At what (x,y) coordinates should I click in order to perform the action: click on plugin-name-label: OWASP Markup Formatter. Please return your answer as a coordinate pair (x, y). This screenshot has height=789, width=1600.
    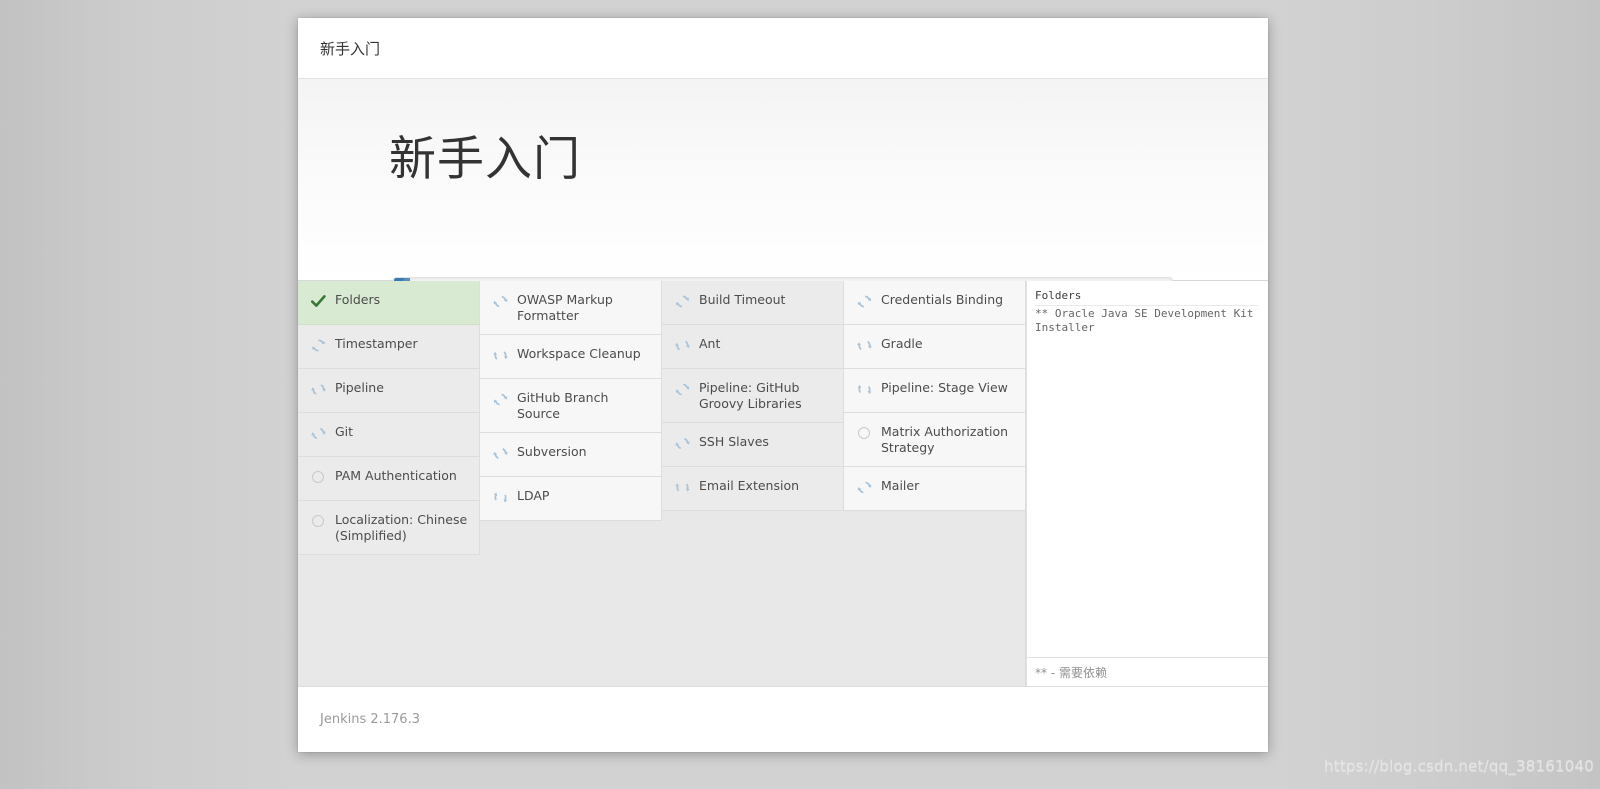
    Looking at the image, I should click on (565, 307).